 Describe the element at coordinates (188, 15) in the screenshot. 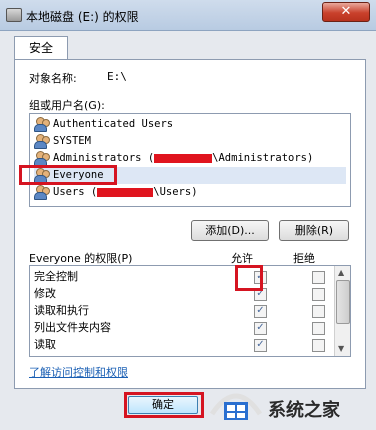

I see `title-bar: 本地磁盘 (E:) 的权限 ✕` at that location.